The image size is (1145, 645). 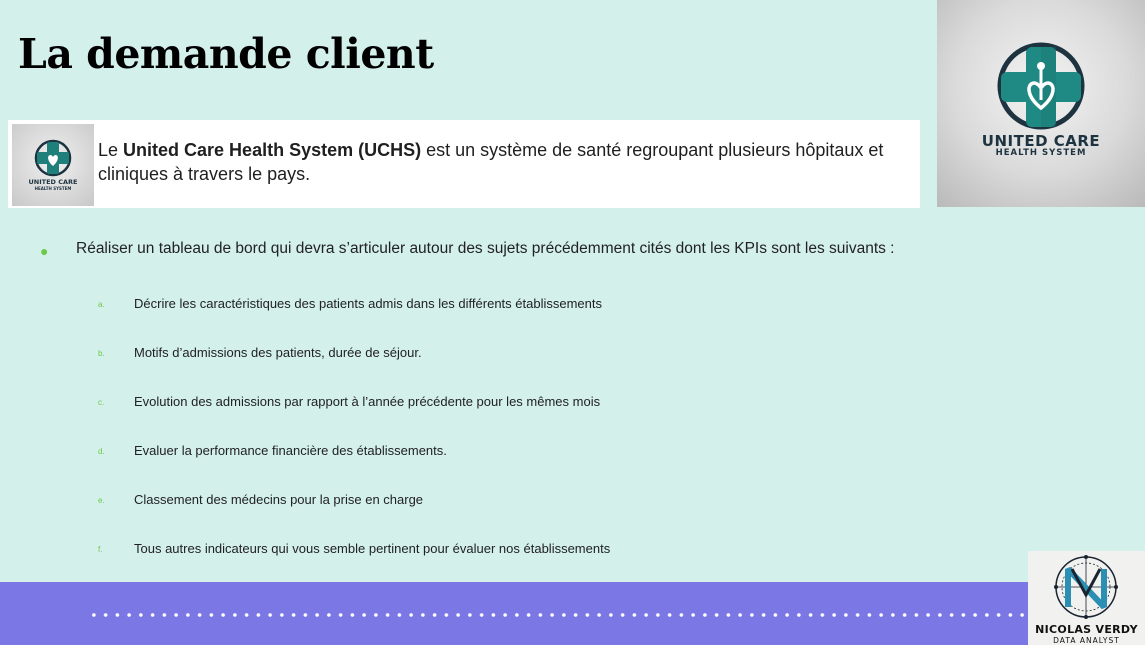 What do you see at coordinates (1041, 153) in the screenshot?
I see `brand-name-line2: HEALTH SYSTEM` at bounding box center [1041, 153].